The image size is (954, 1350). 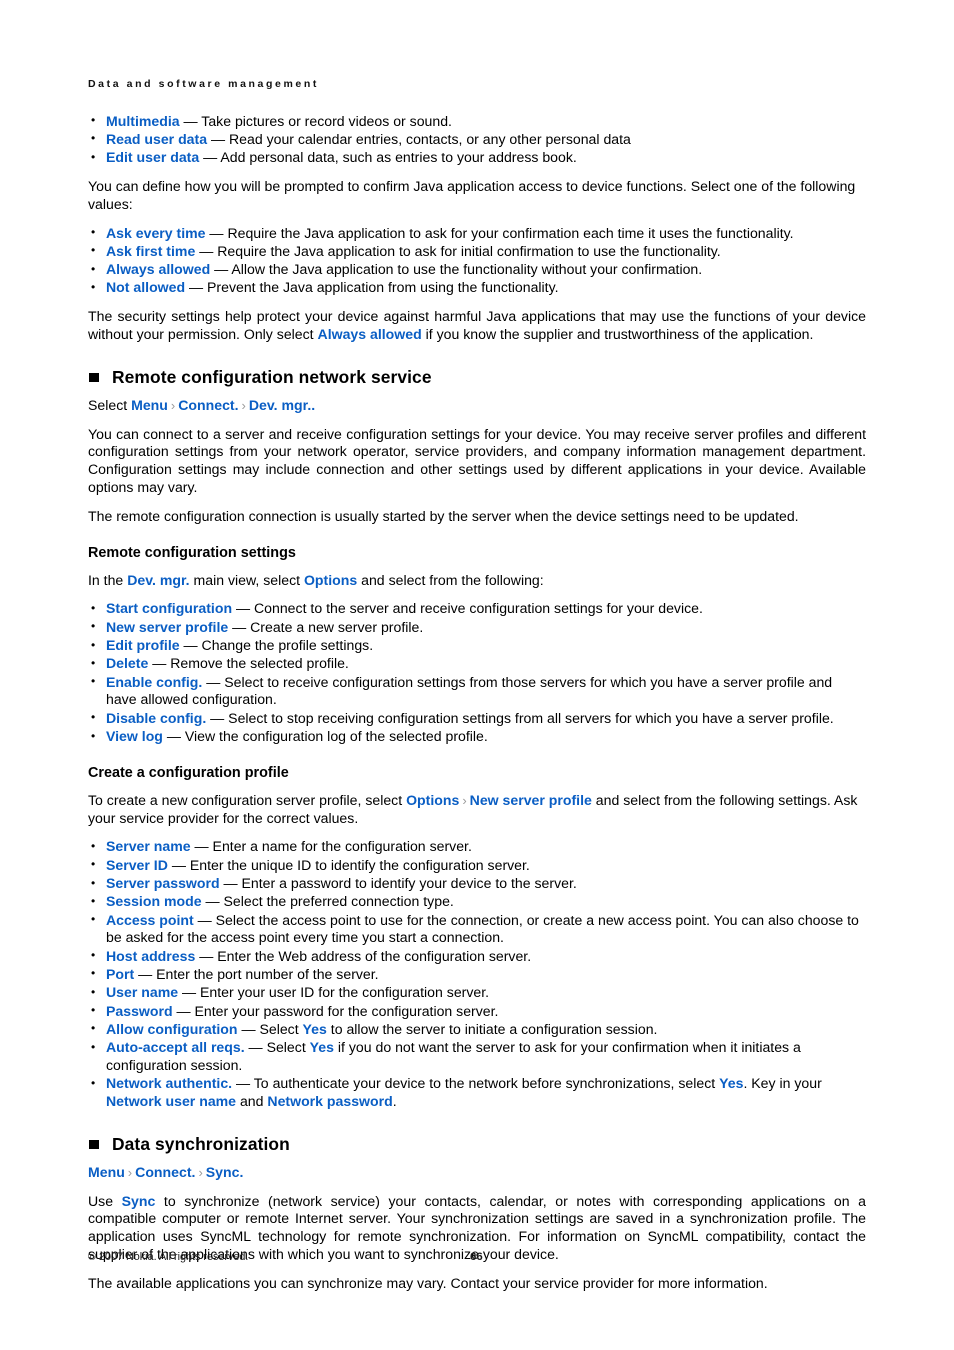 What do you see at coordinates (158, 269) in the screenshot?
I see `link-always-allowed: Always allowed` at bounding box center [158, 269].